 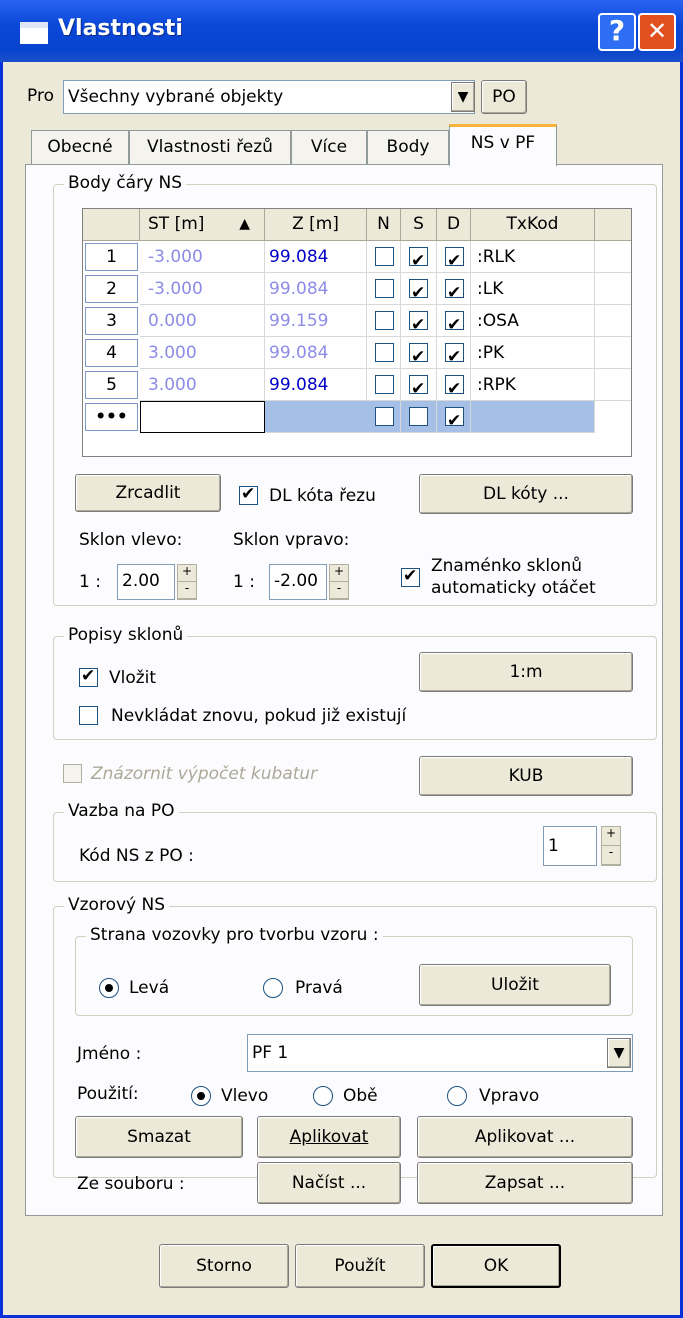 I want to click on one-m-button: 1:m, so click(x=526, y=672).